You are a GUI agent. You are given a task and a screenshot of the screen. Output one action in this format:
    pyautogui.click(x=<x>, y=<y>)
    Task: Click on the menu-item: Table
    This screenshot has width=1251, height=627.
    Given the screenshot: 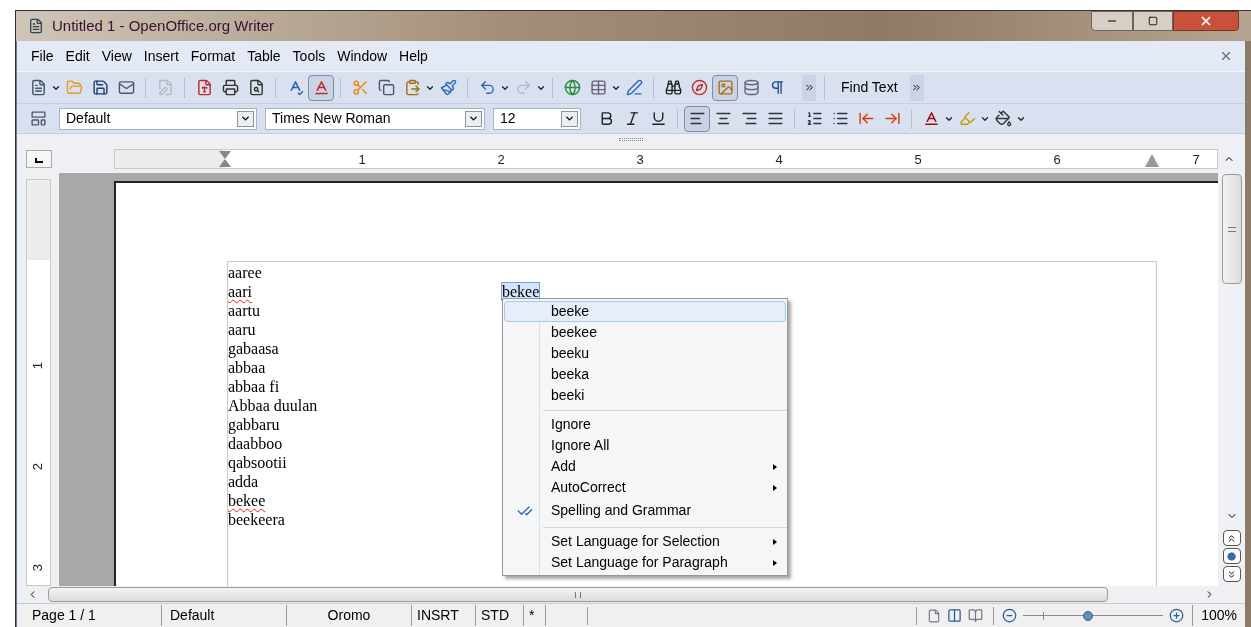 What is the action you would take?
    pyautogui.click(x=264, y=56)
    